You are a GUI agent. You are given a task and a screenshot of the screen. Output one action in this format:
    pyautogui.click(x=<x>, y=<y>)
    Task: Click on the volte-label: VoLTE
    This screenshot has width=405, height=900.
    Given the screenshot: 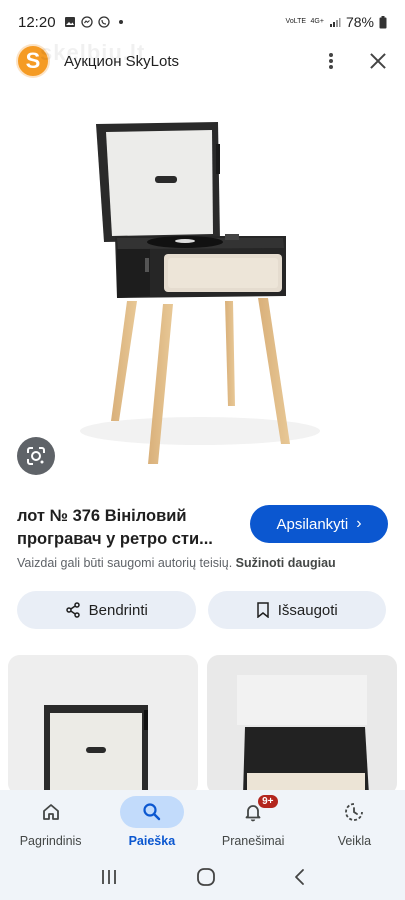 What is the action you would take?
    pyautogui.click(x=296, y=21)
    